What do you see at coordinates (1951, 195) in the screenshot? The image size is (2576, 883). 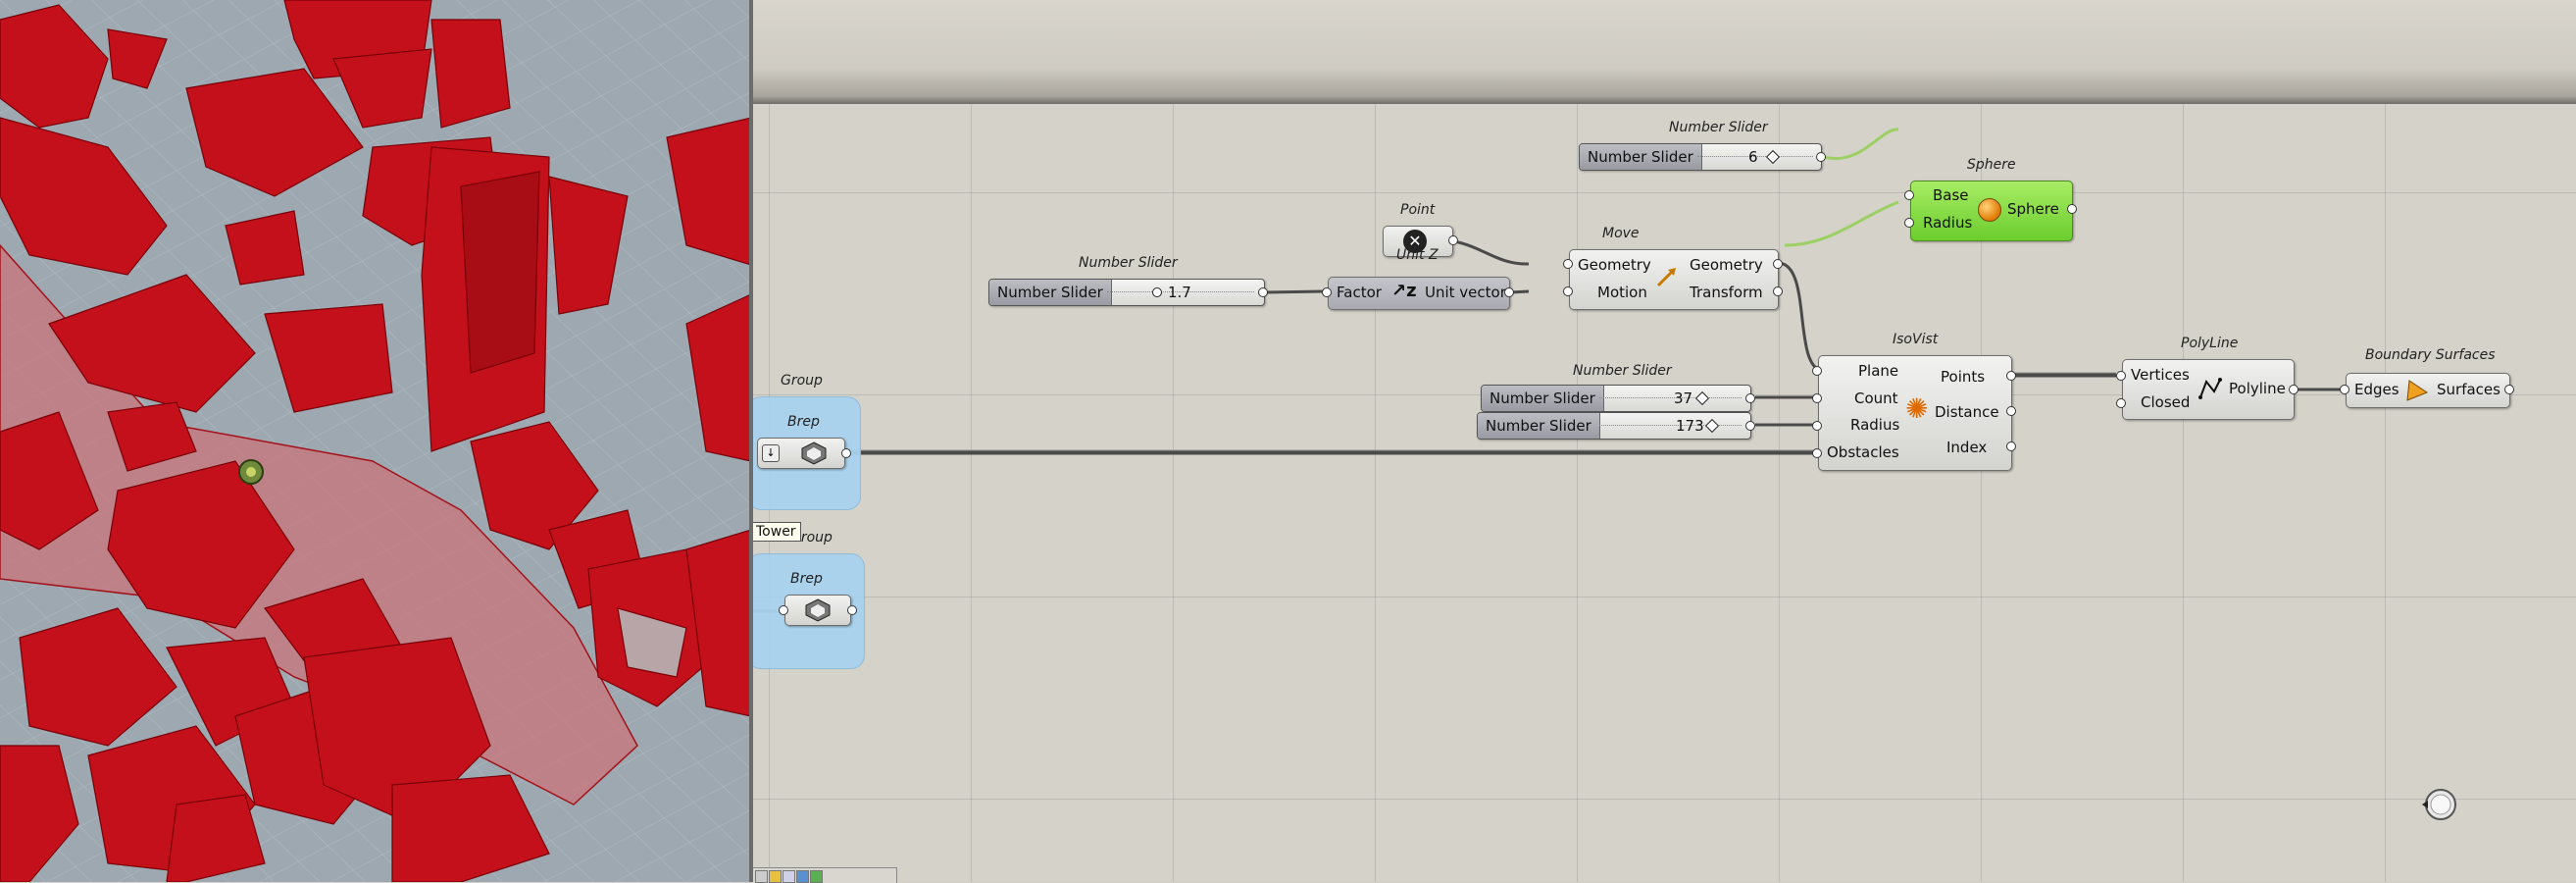 I see `sphere-input-base: Base` at bounding box center [1951, 195].